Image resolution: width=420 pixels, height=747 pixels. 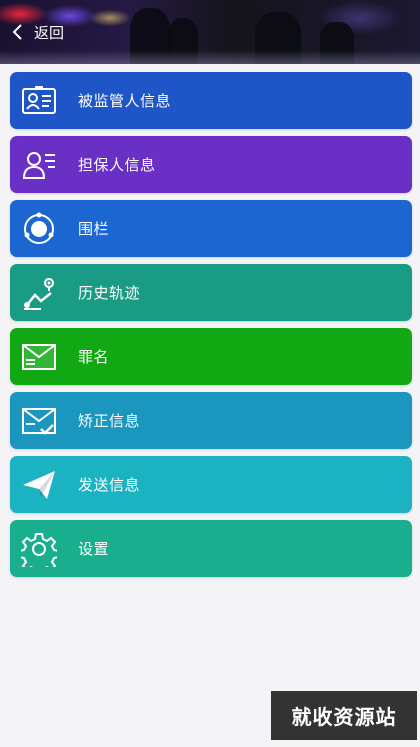 What do you see at coordinates (39, 485) in the screenshot?
I see `paper-plane-icon` at bounding box center [39, 485].